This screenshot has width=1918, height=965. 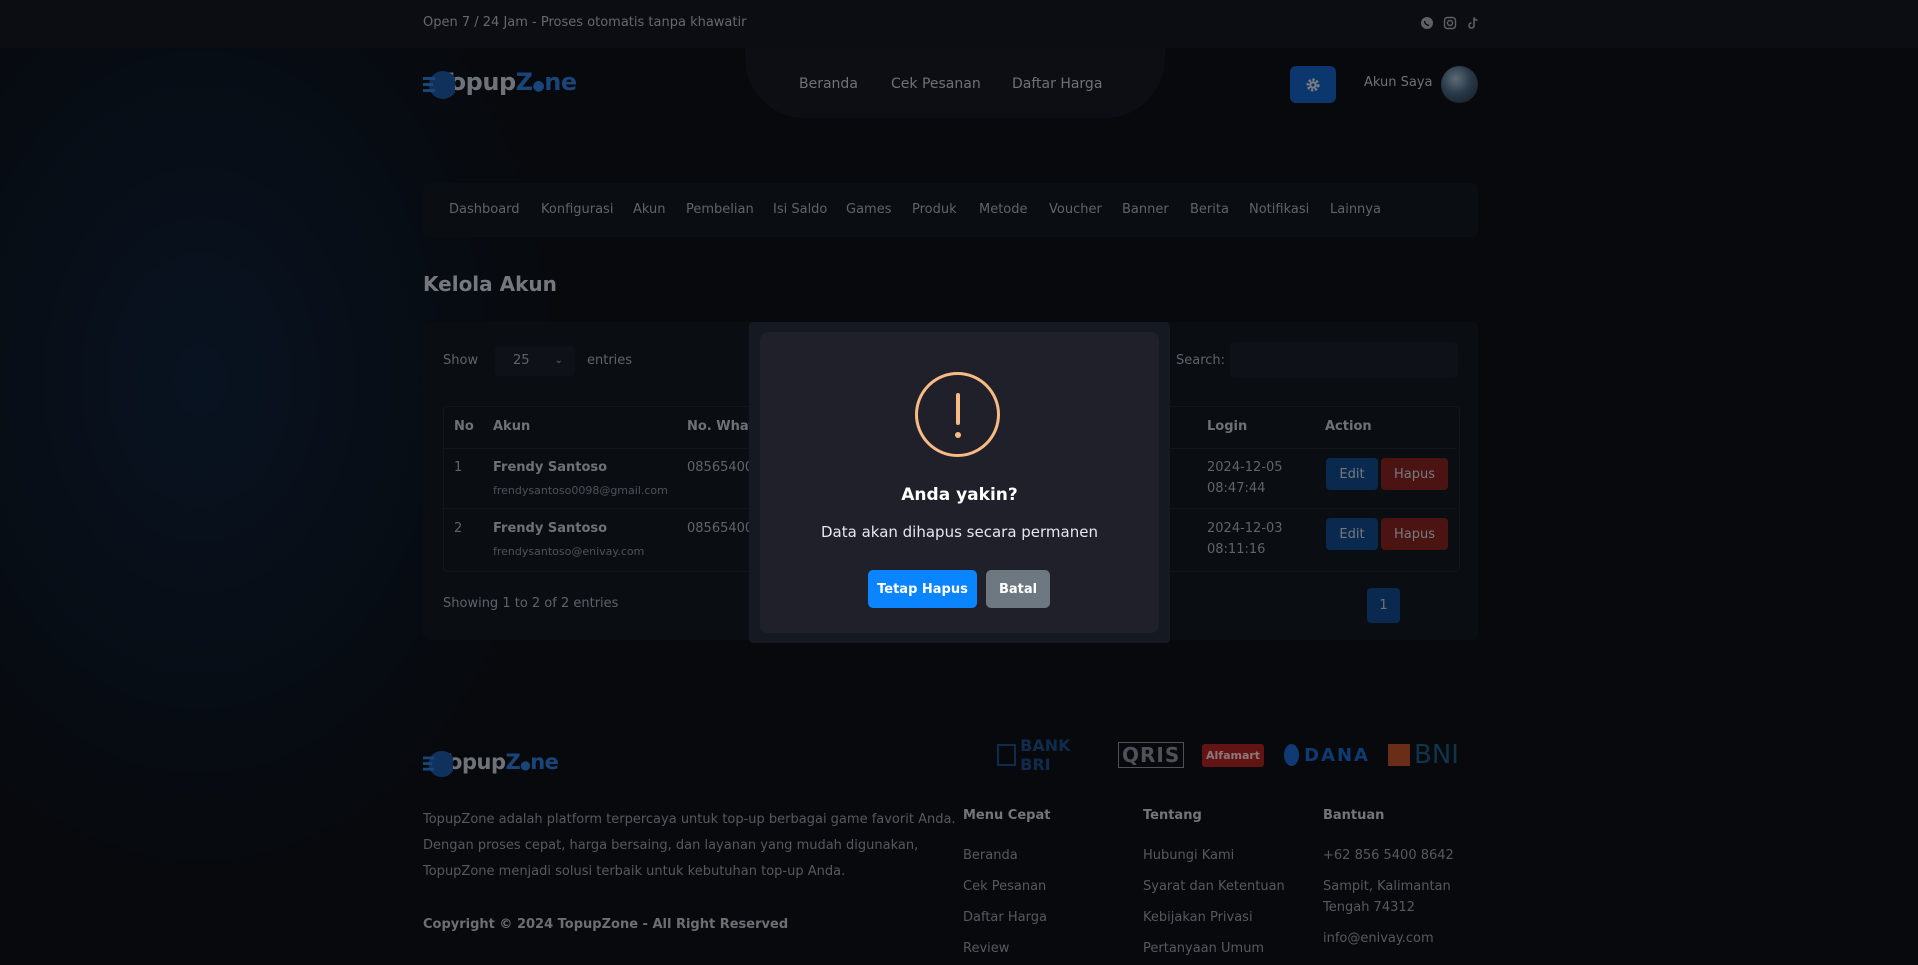 What do you see at coordinates (959, 495) in the screenshot?
I see `dialog-title: Anda yakin?` at bounding box center [959, 495].